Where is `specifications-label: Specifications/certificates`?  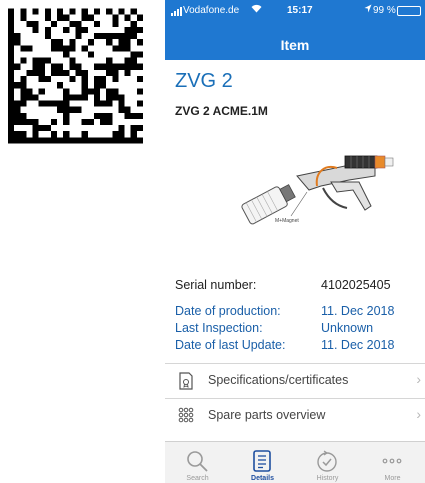
specifications-label: Specifications/certificates is located at coordinates (278, 380).